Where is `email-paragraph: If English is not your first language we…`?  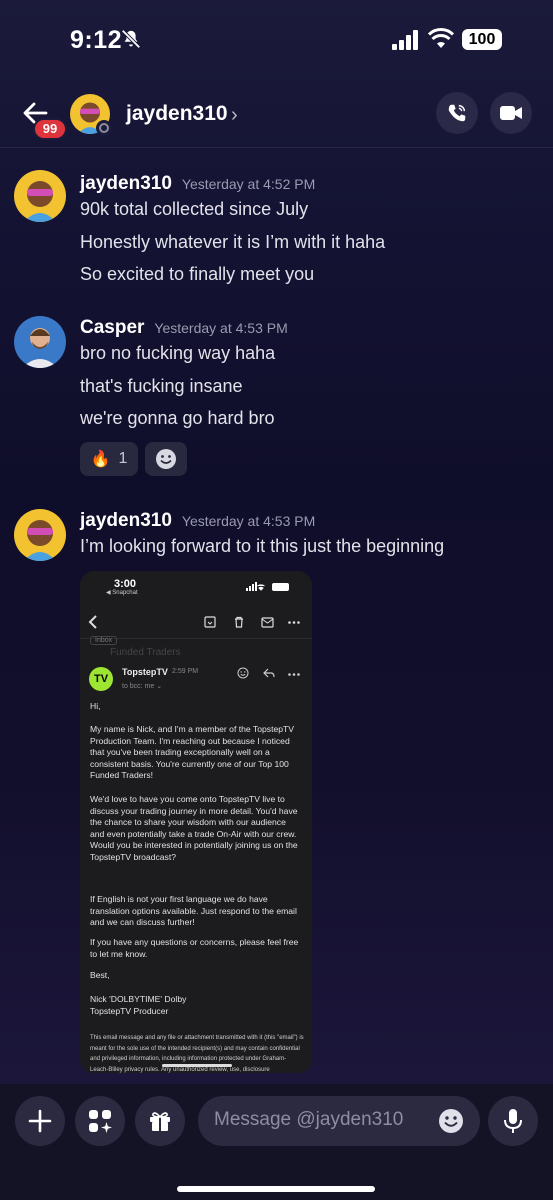
email-paragraph: If English is not your first language we… is located at coordinates (193, 911).